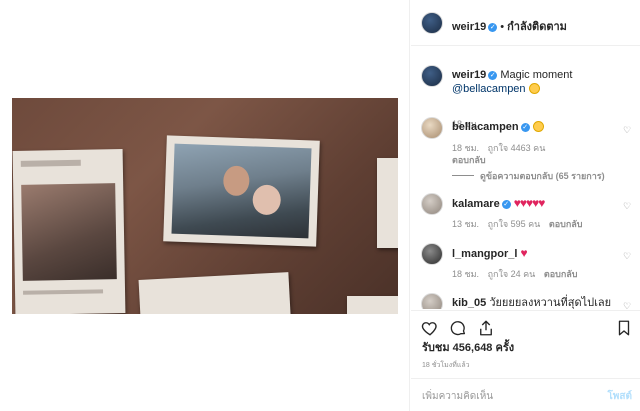  I want to click on winking-face-icon, so click(534, 88).